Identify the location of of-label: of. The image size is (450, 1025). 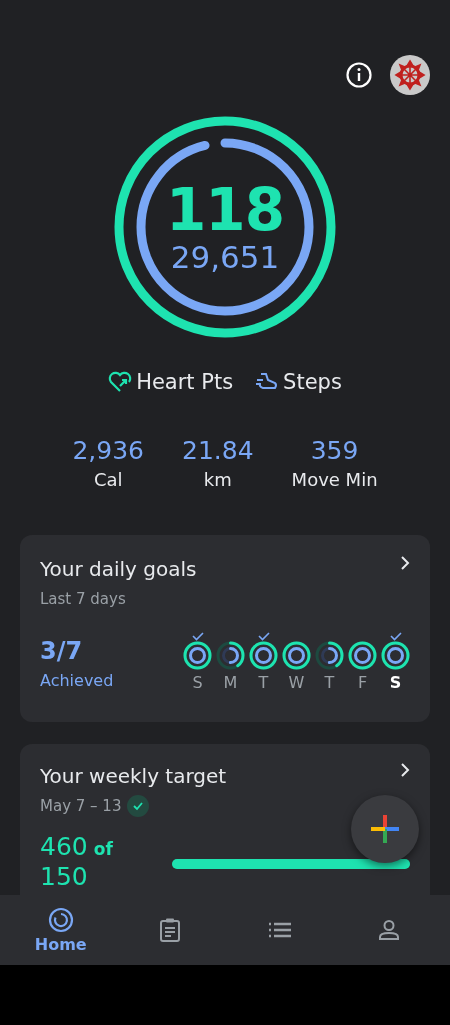
(103, 849).